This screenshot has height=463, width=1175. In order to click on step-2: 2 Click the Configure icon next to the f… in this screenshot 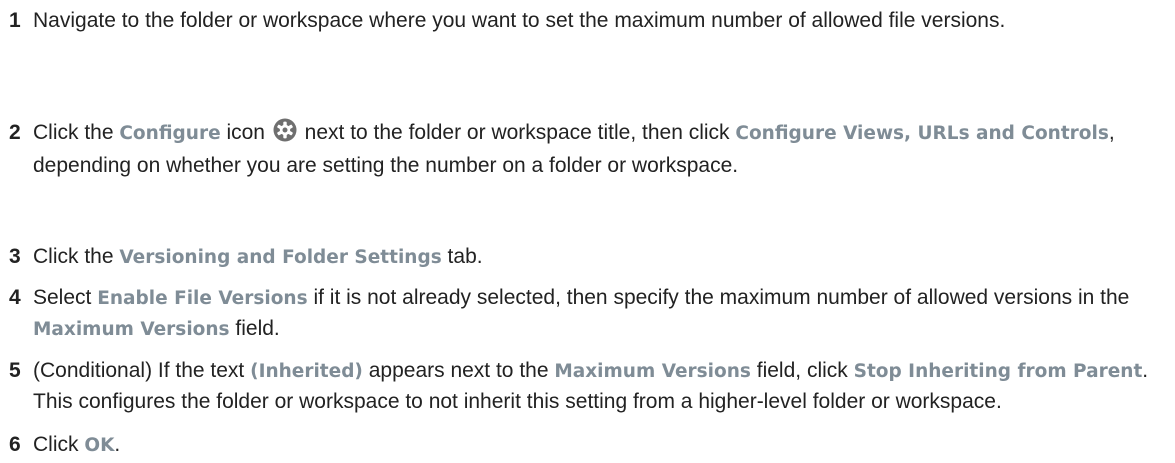, I will do `click(582, 149)`.